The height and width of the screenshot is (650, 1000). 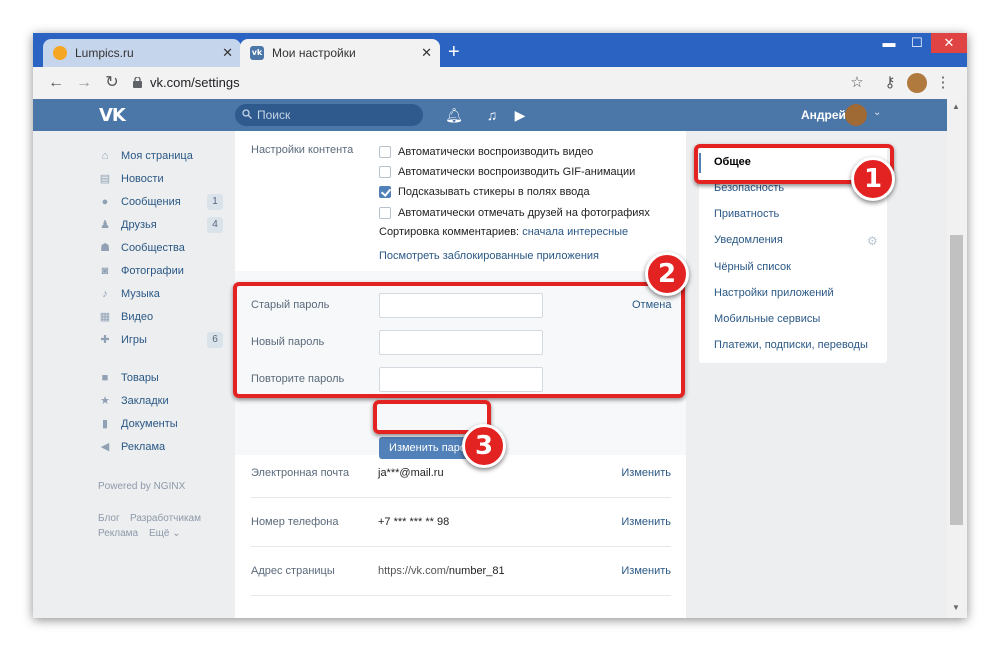 I want to click on sidebar-item-friends: ♟ Друзья 4, so click(x=160, y=225).